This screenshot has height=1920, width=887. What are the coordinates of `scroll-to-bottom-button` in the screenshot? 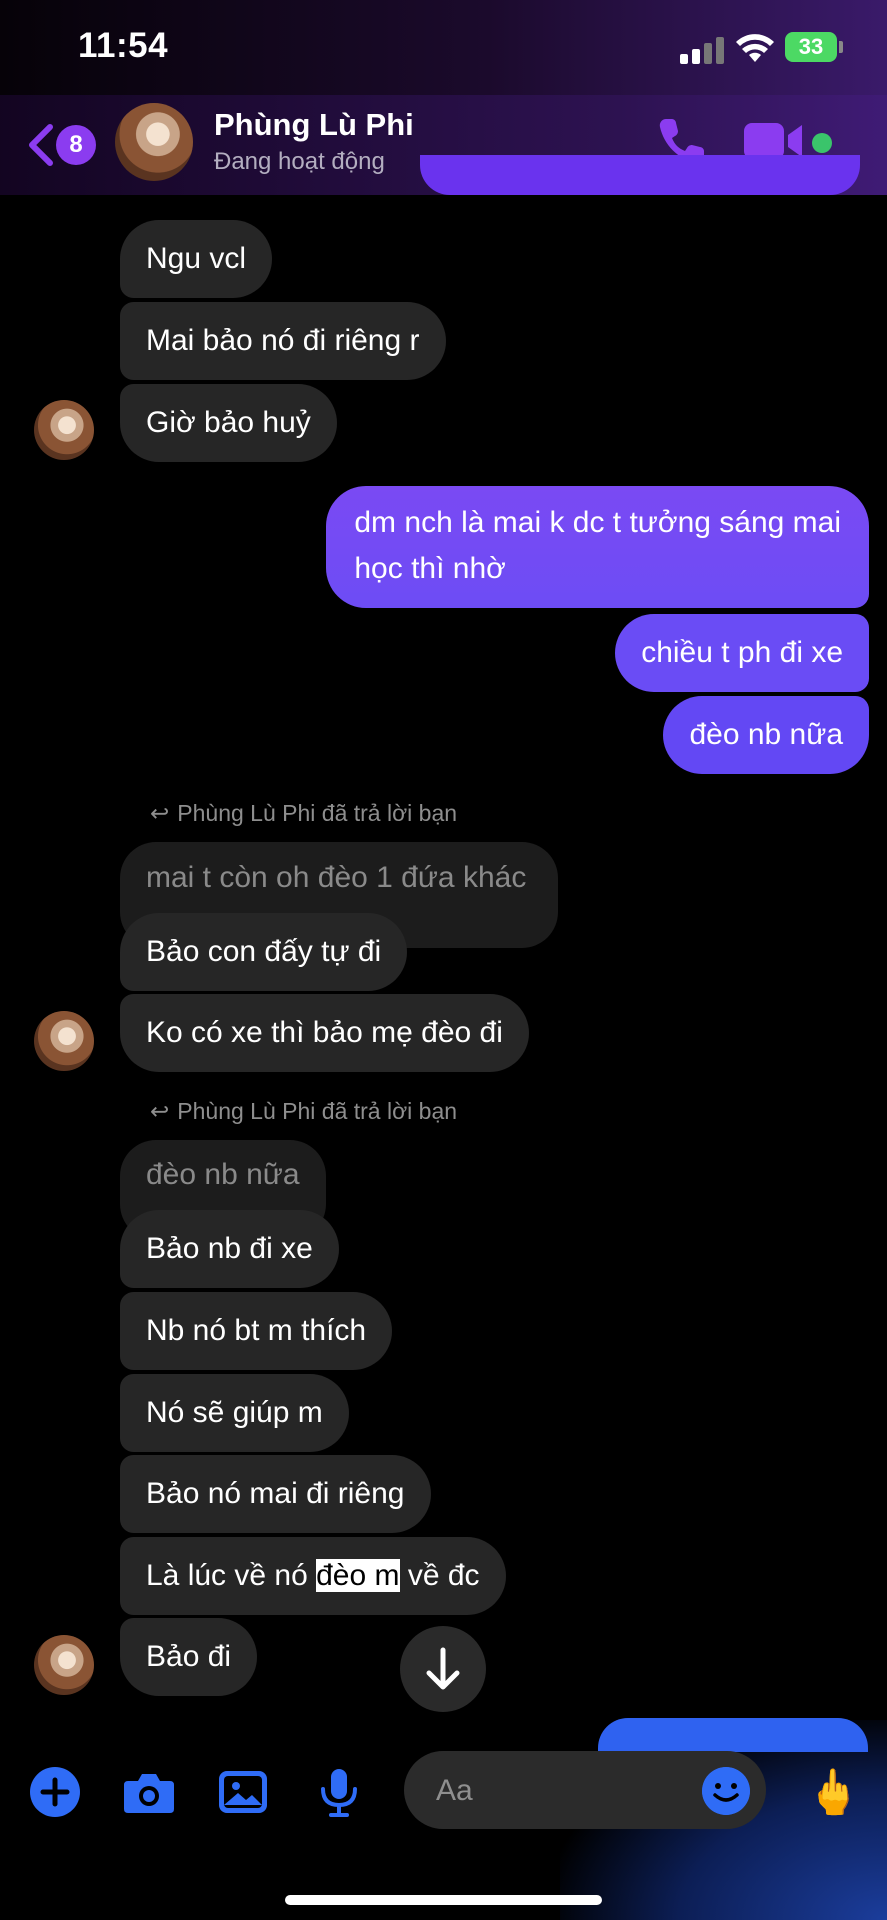 It's located at (443, 1669).